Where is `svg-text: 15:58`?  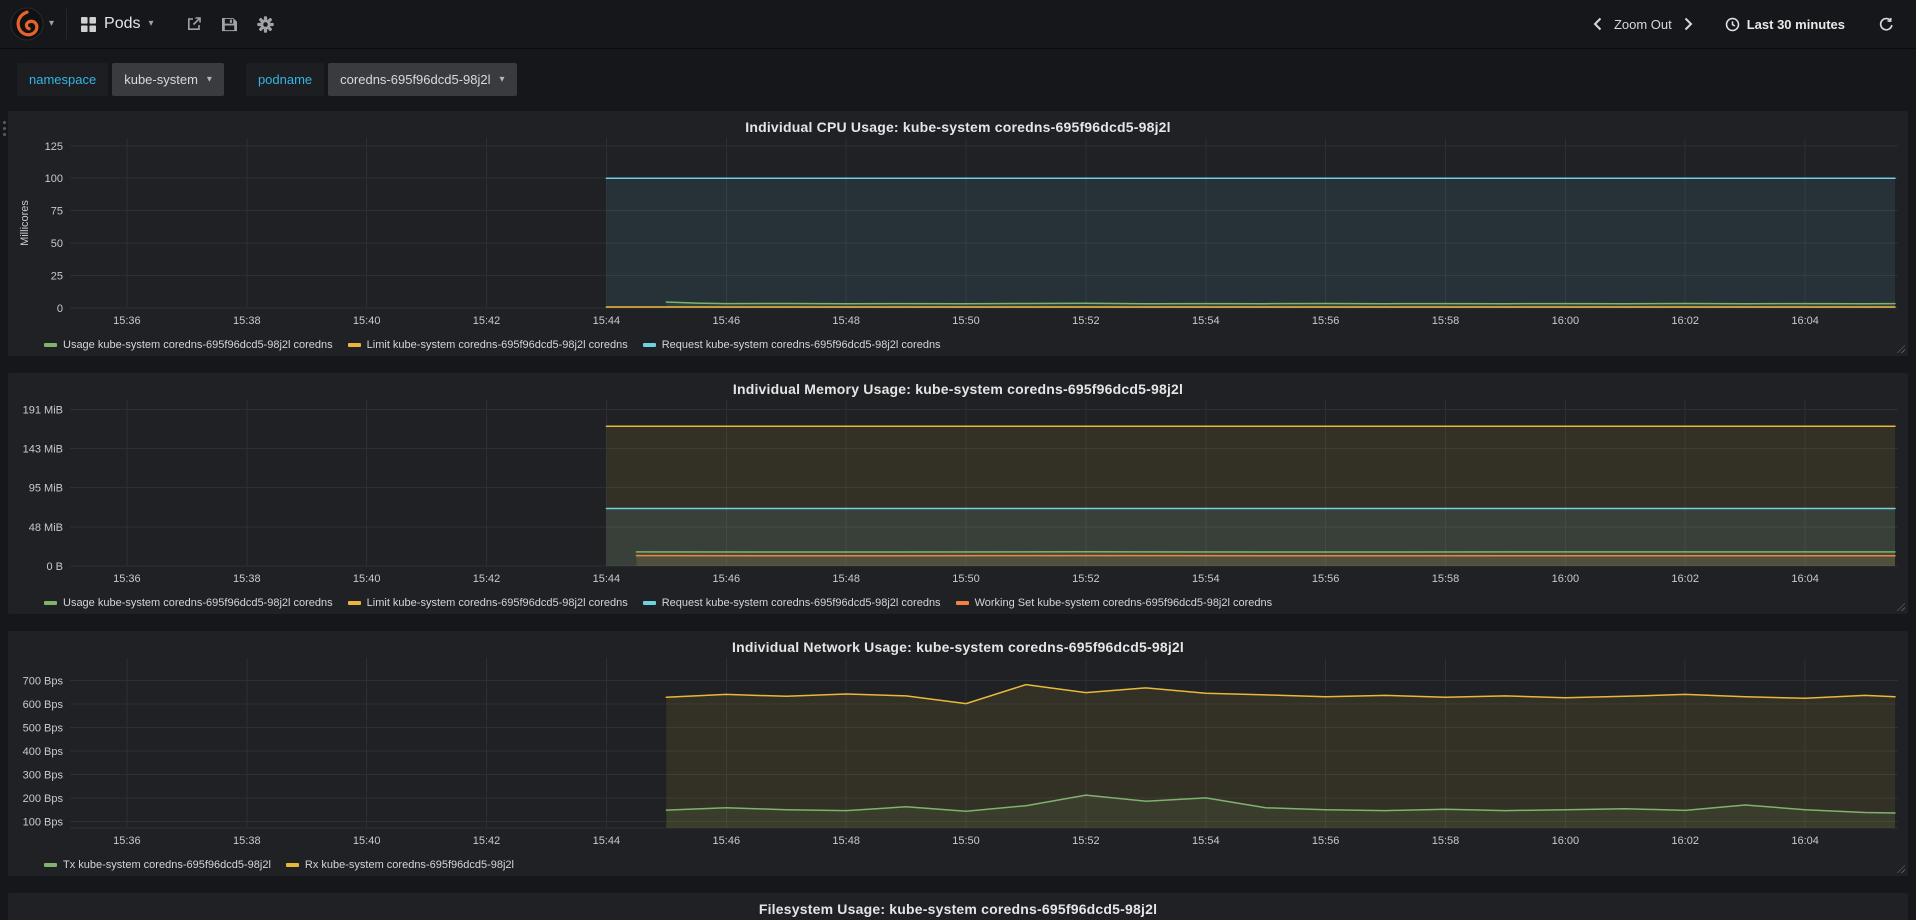 svg-text: 15:58 is located at coordinates (1446, 321).